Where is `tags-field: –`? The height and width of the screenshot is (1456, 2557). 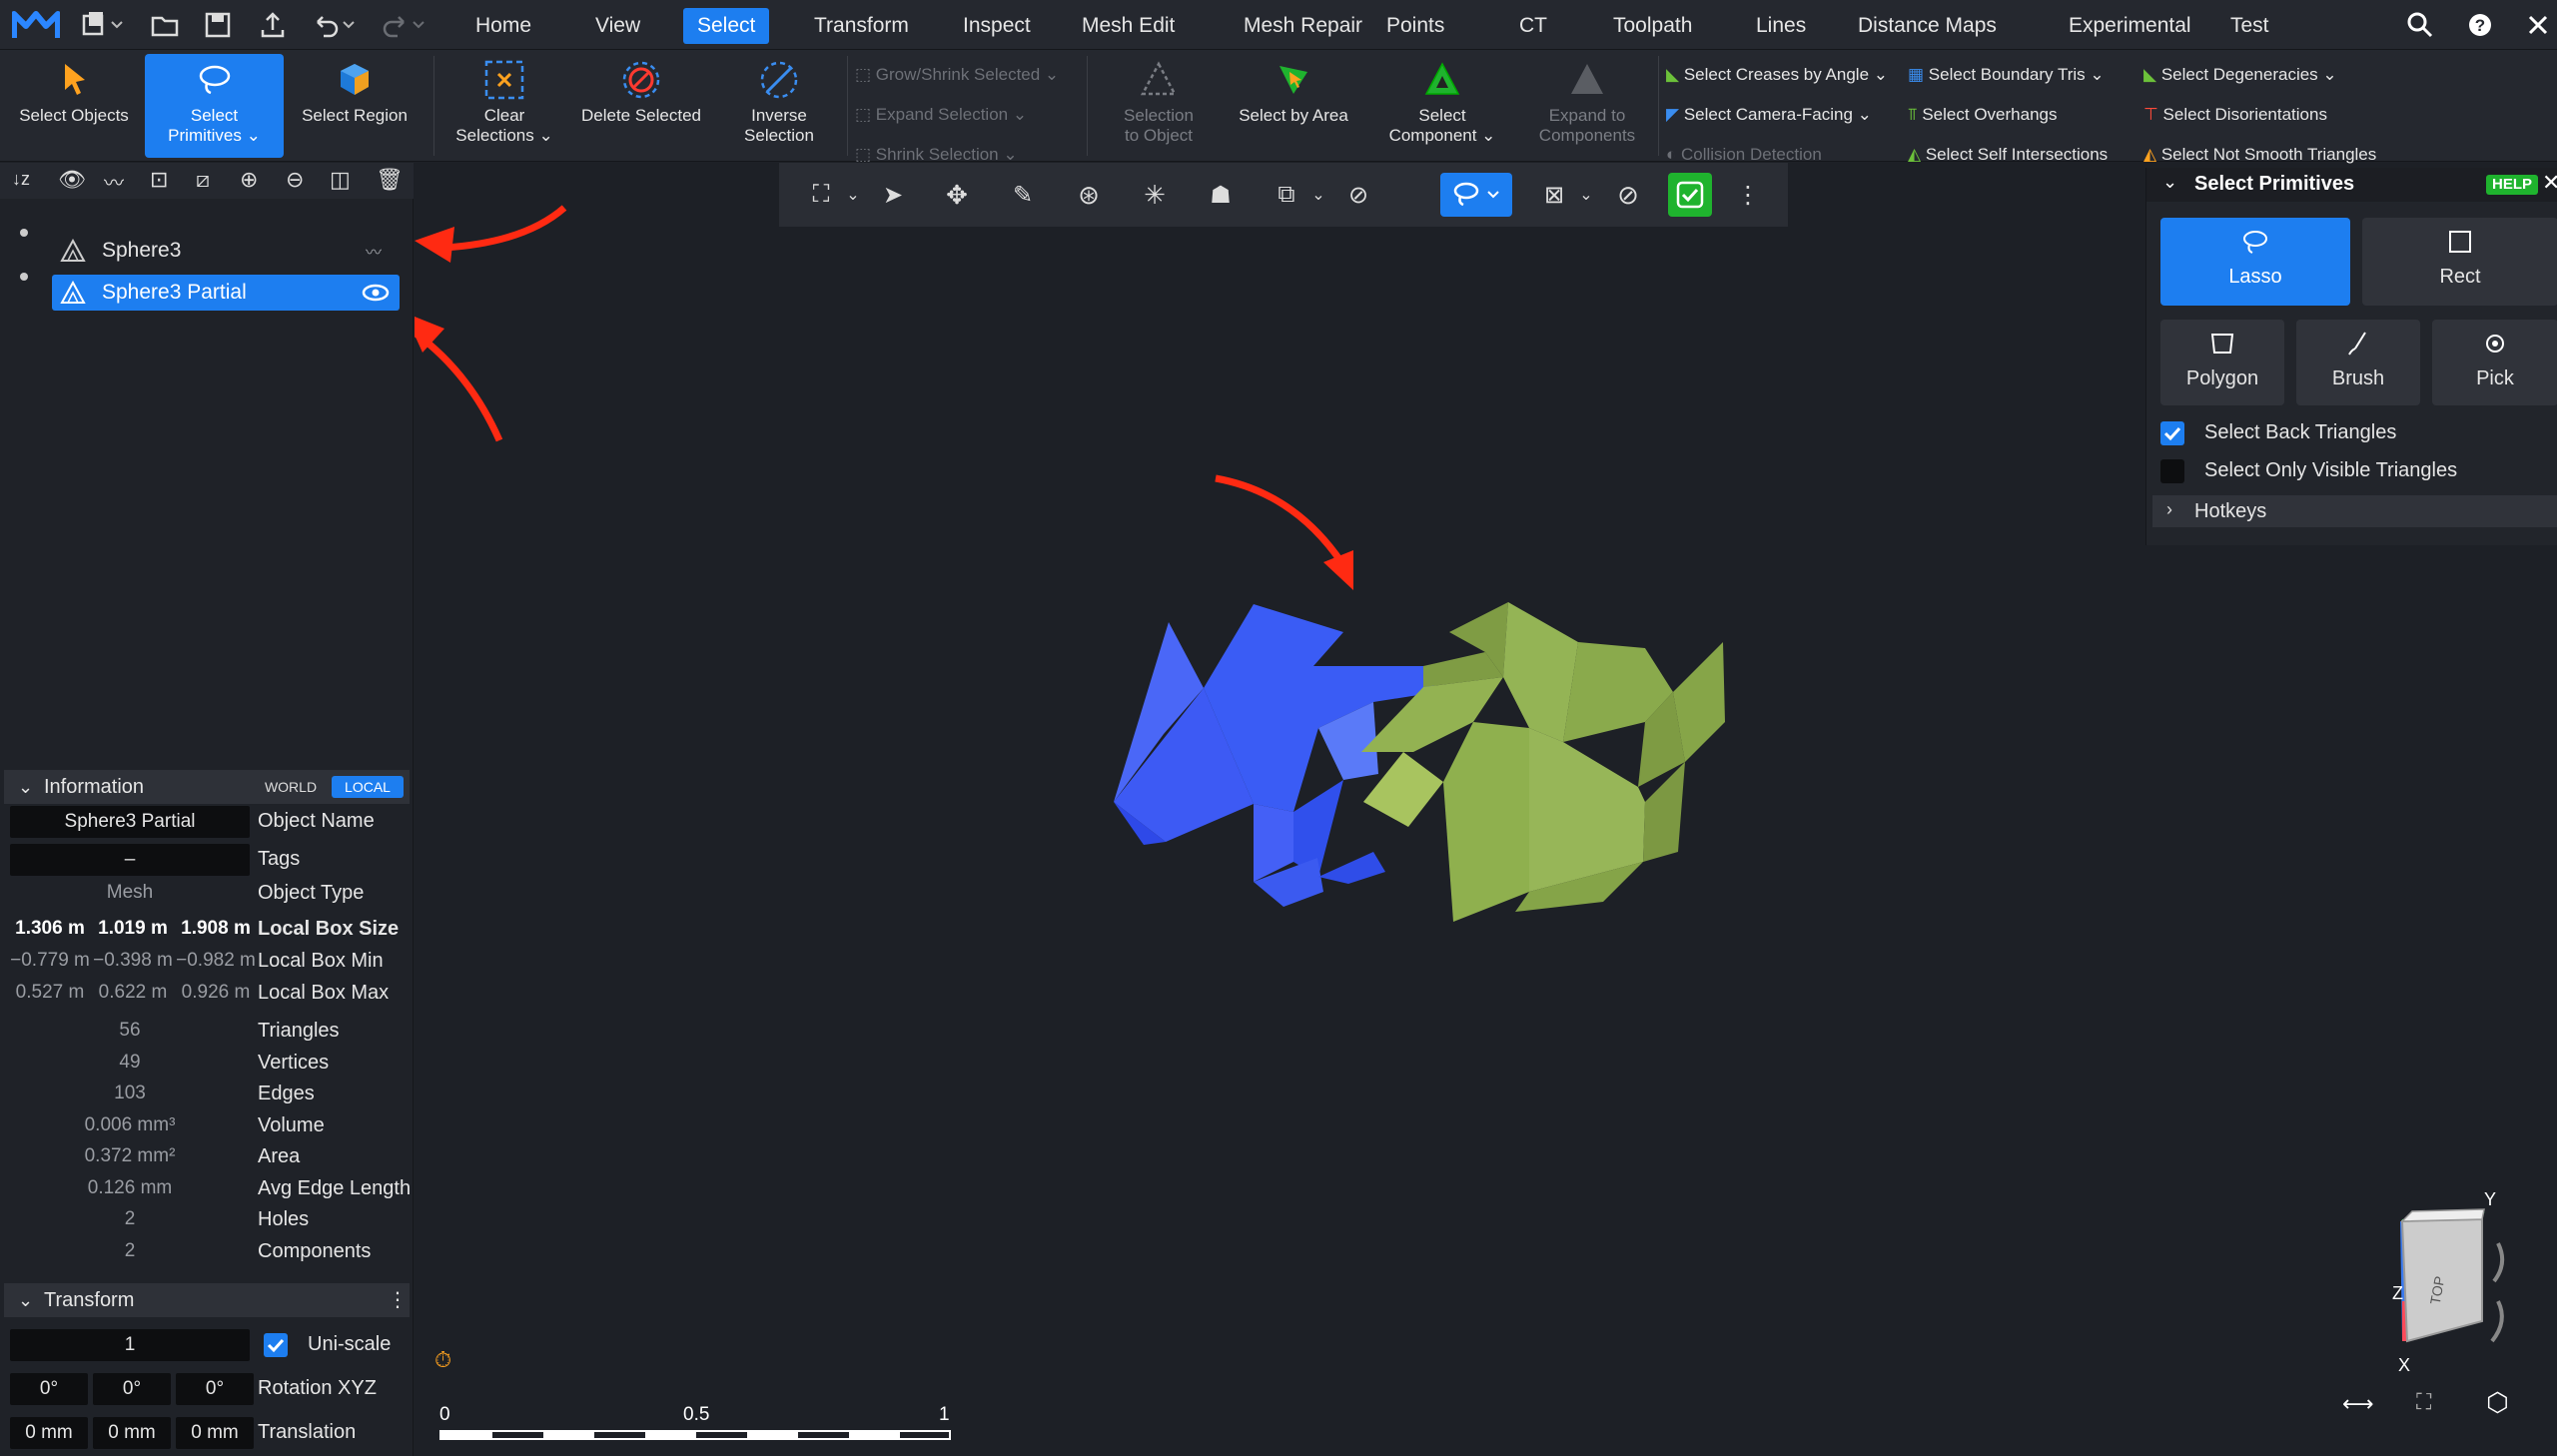 tags-field: – is located at coordinates (130, 860).